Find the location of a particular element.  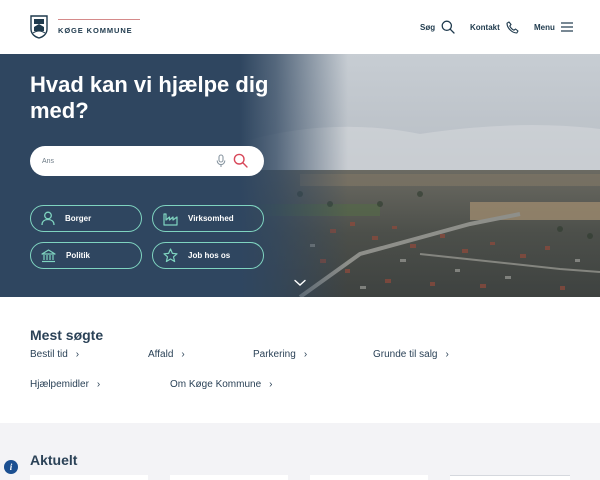

quick-link: Affald › is located at coordinates (166, 354).